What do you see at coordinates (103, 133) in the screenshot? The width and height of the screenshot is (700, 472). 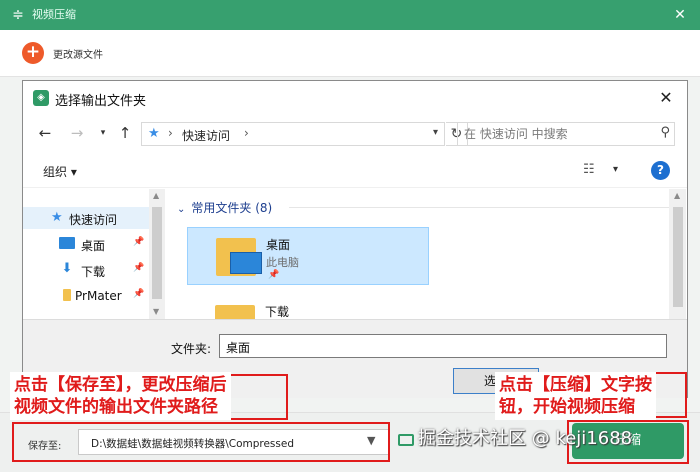 I see `recent-dropdown-icon: ▾` at bounding box center [103, 133].